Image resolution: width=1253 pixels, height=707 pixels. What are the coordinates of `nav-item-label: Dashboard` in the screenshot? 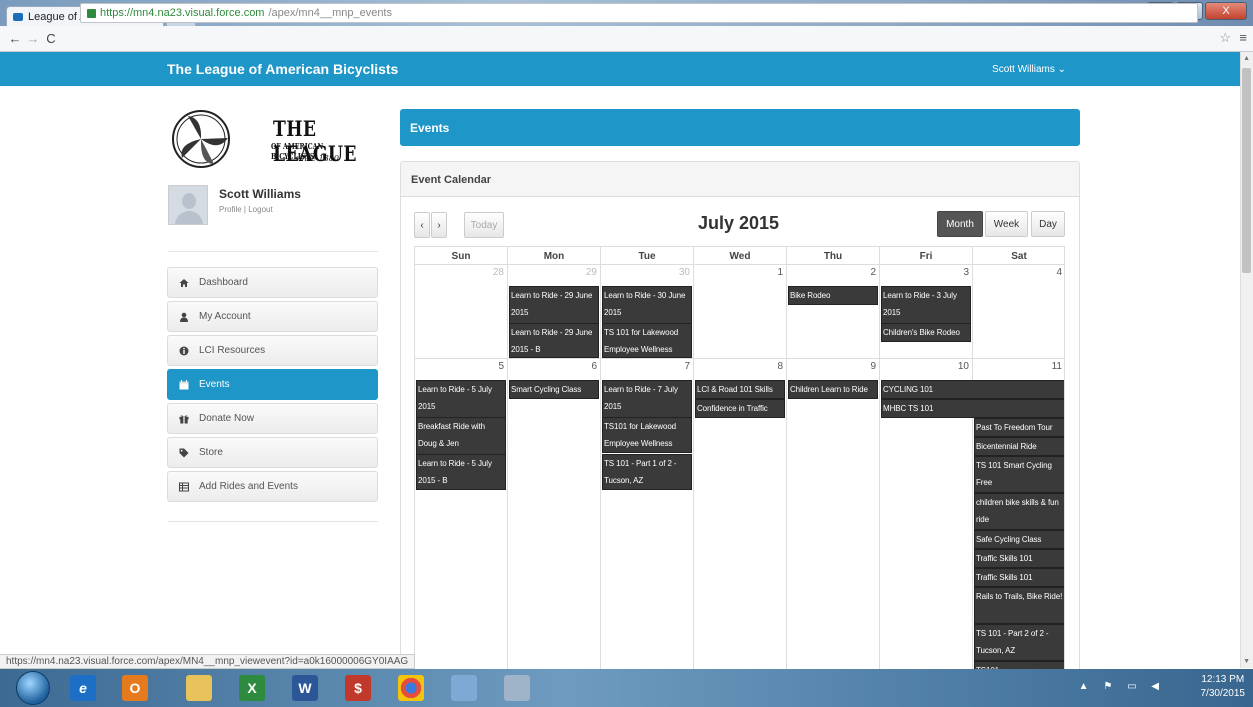 It's located at (223, 282).